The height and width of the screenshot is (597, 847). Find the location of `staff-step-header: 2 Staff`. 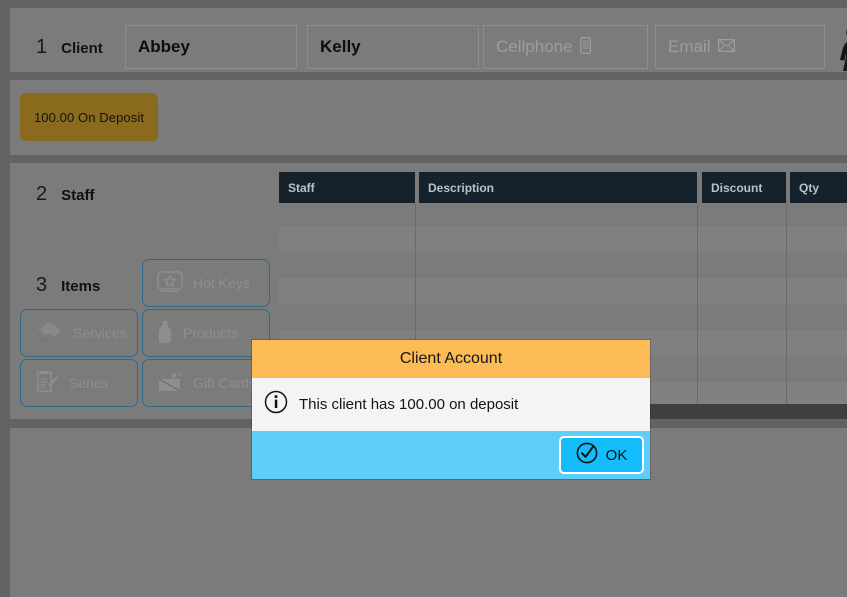

staff-step-header: 2 Staff is located at coordinates (65, 194).